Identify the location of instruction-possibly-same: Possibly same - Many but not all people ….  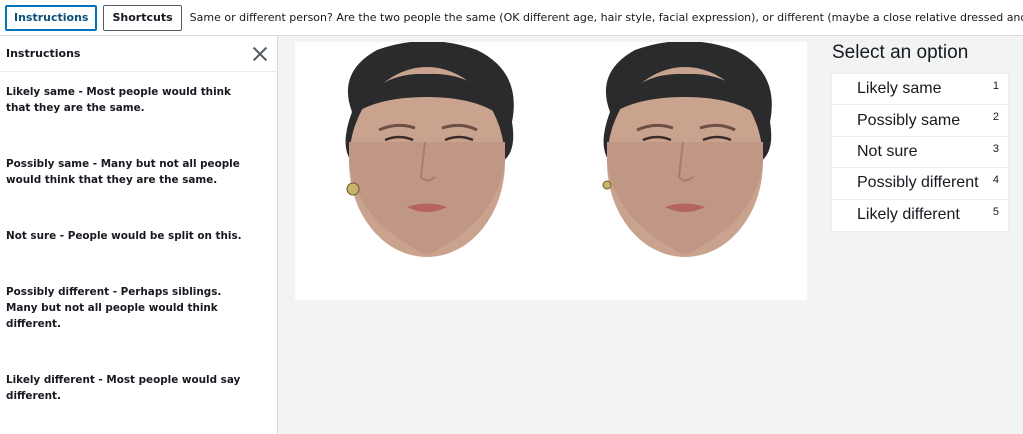
(123, 172).